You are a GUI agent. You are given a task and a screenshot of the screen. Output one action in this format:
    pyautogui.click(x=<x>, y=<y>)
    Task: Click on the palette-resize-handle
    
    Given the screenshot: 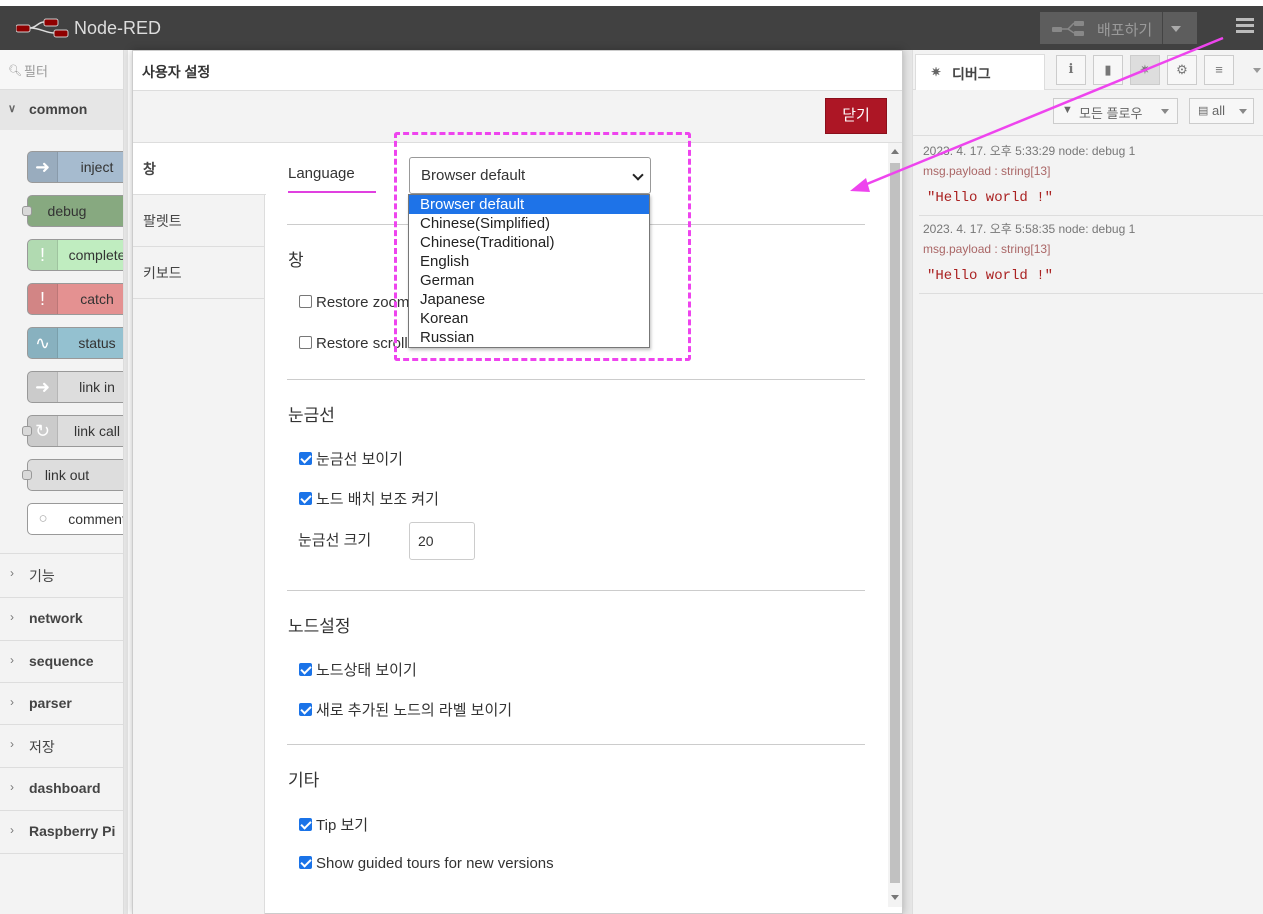 What is the action you would take?
    pyautogui.click(x=126, y=482)
    